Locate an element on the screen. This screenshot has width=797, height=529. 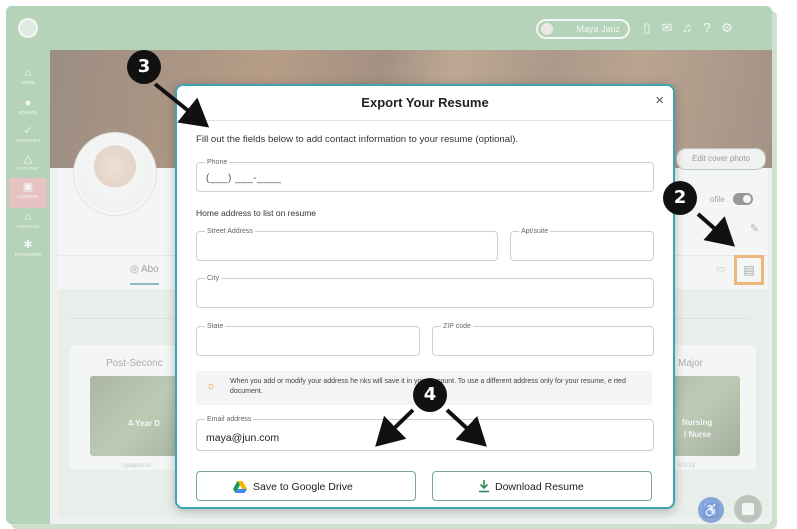
arrow-callout-4-left is located at coordinates (395, 427).